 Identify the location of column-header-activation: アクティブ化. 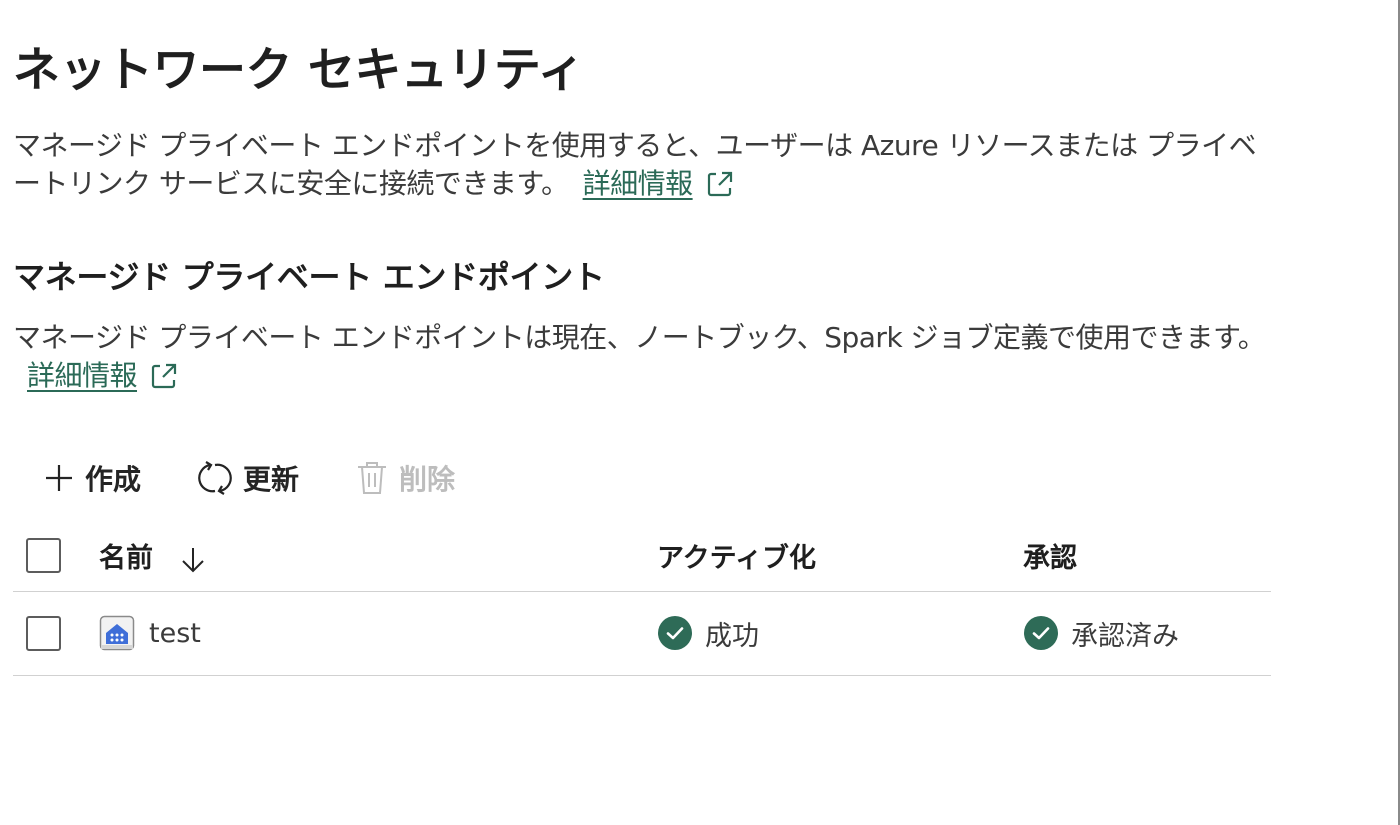
(840, 556).